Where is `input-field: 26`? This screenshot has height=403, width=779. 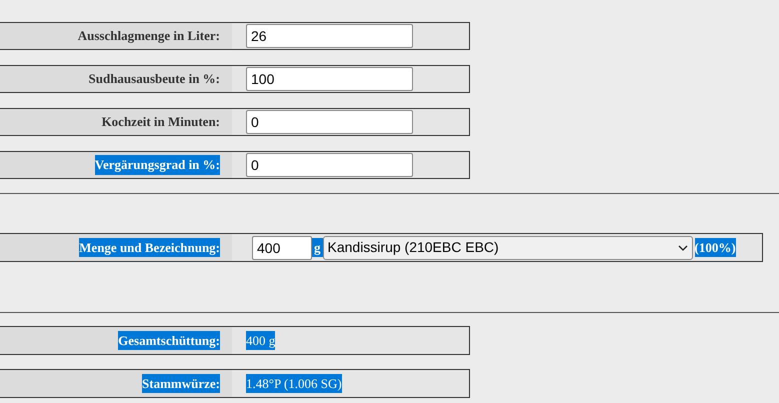
input-field: 26 is located at coordinates (329, 36).